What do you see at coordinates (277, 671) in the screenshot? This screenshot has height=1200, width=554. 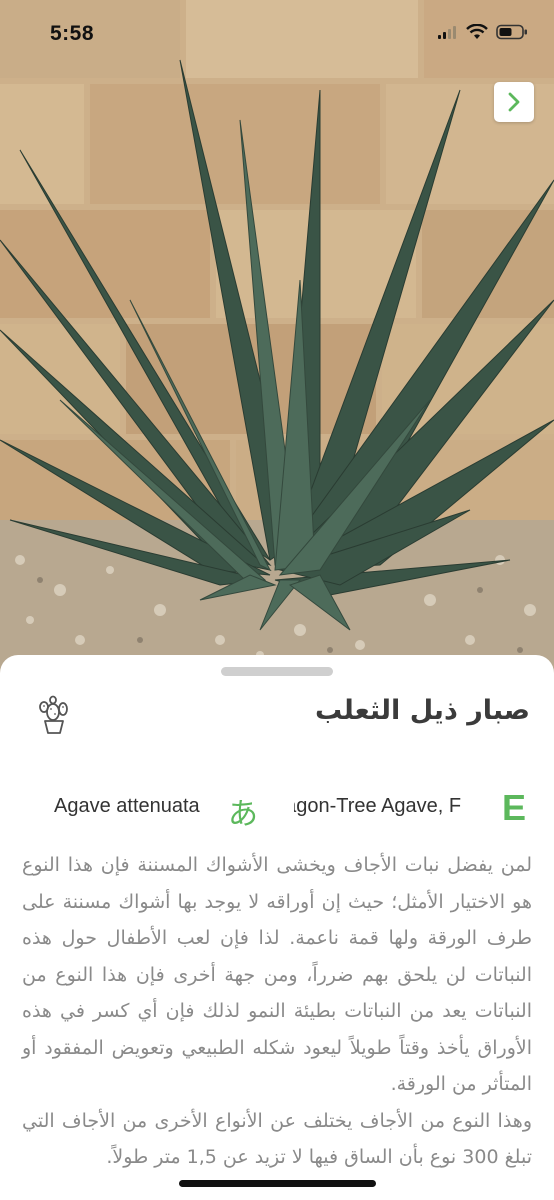 I see `sheet-grabber` at bounding box center [277, 671].